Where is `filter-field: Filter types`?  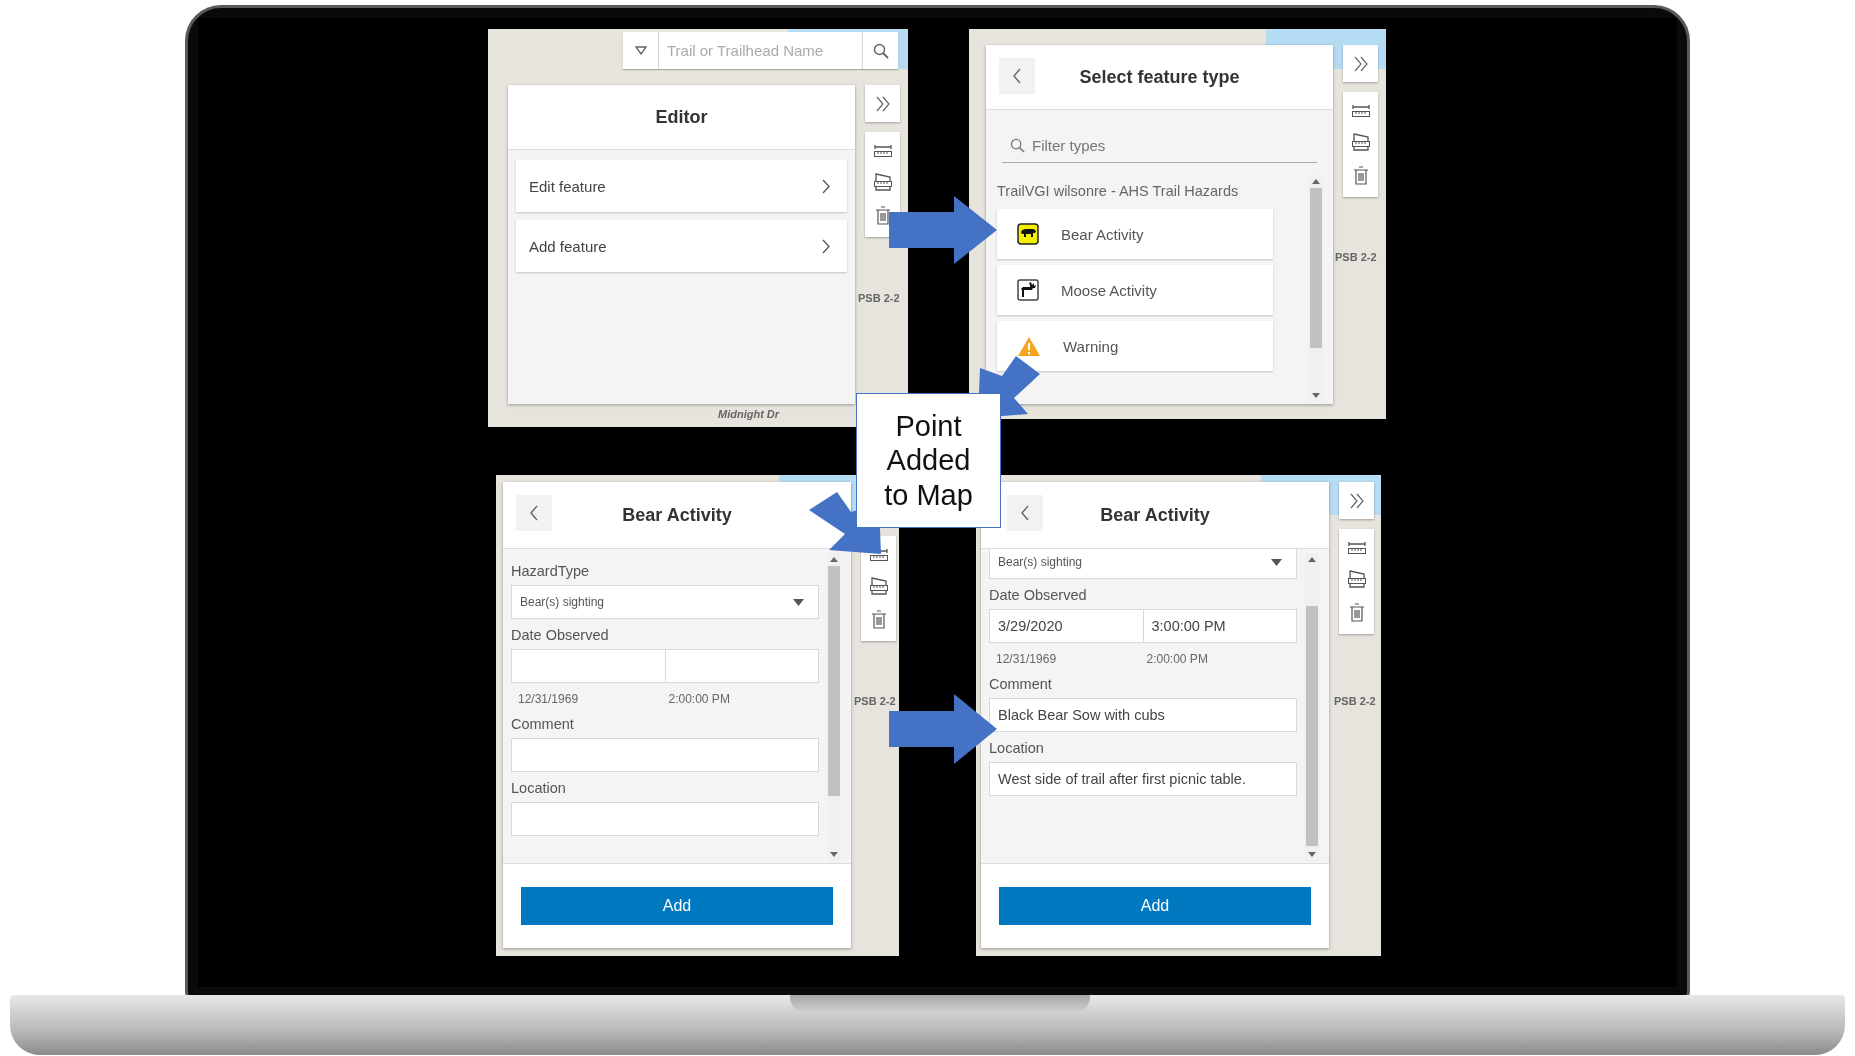
filter-field: Filter types is located at coordinates (1159, 145).